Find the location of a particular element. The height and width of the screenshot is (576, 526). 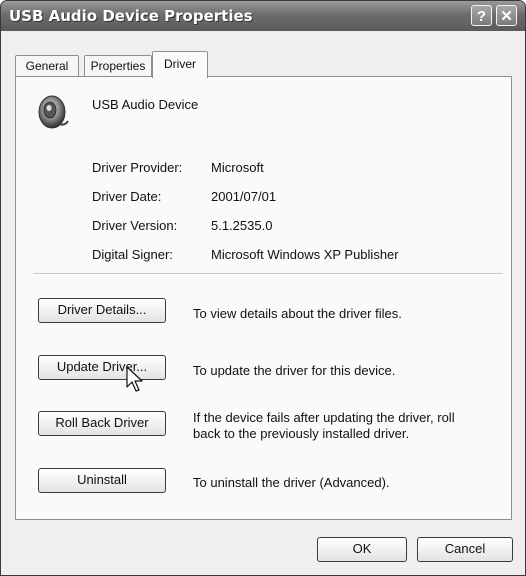

uninstall-description: To uninstall the driver (Advanced). is located at coordinates (291, 482).